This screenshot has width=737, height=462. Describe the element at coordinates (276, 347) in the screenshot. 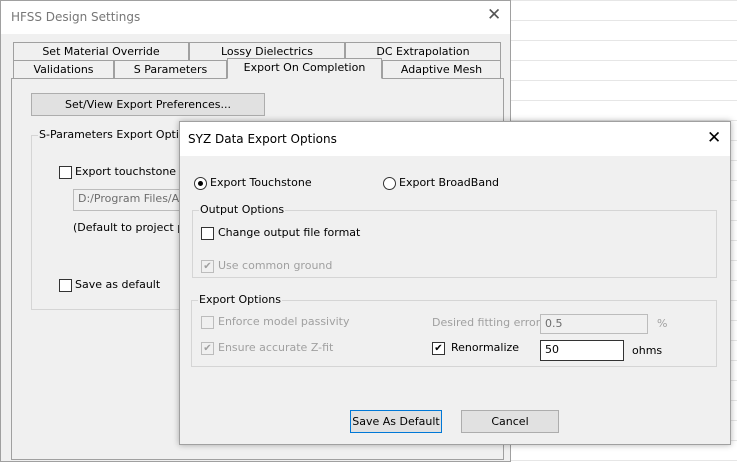

I see `accurate-z-fit-label: Ensure accurate Z-fit` at that location.